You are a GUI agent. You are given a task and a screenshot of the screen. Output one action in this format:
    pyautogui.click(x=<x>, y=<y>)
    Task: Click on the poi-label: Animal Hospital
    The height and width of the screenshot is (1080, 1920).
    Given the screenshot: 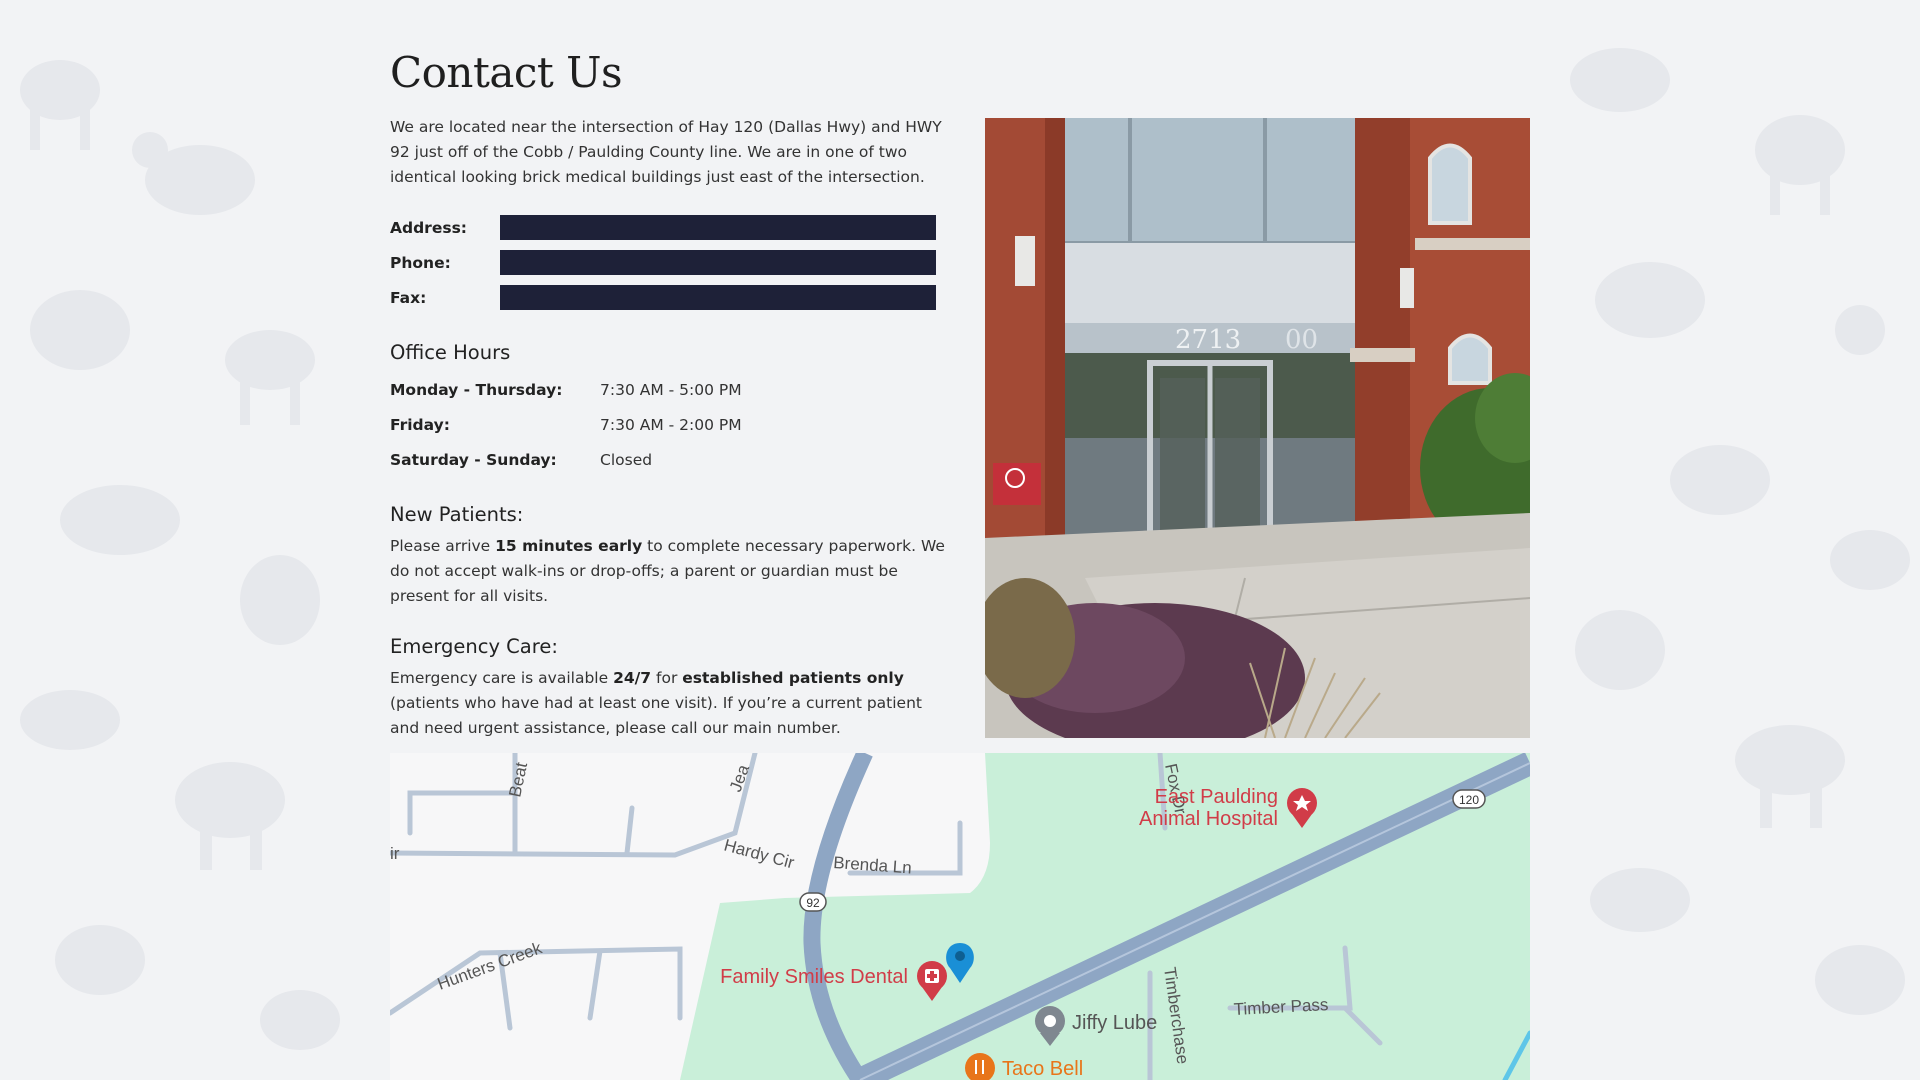 What is the action you would take?
    pyautogui.click(x=1208, y=819)
    